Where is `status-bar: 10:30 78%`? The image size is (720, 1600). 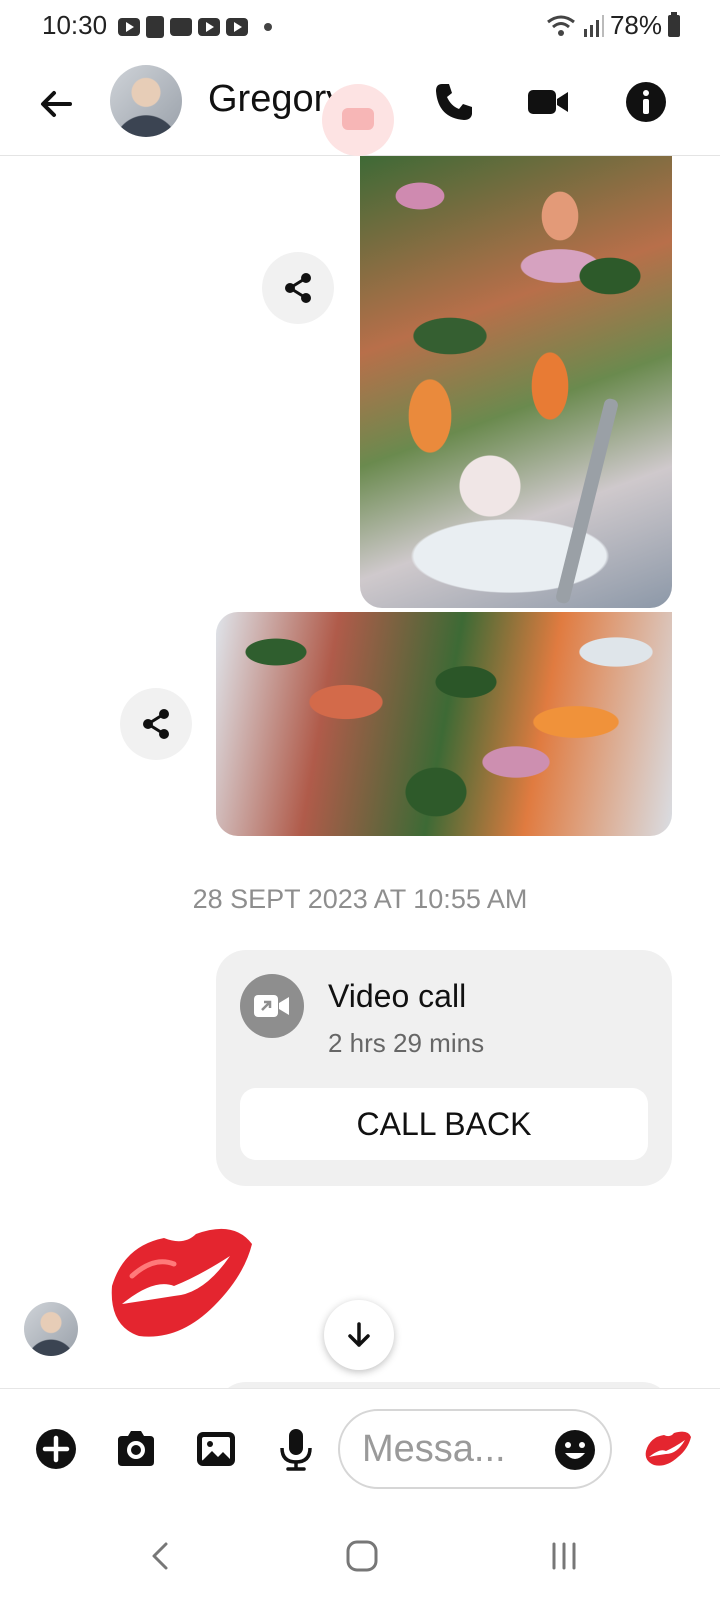
status-bar: 10:30 78% is located at coordinates (360, 26).